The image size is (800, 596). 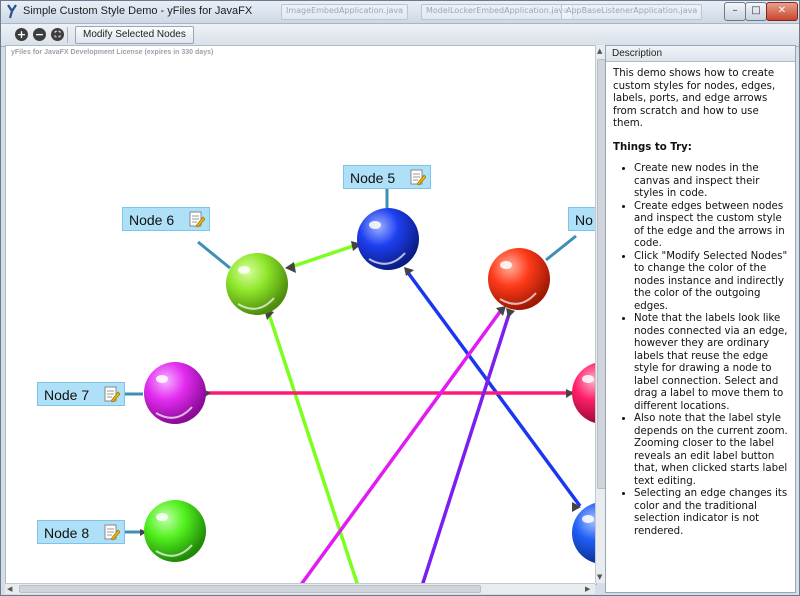 What do you see at coordinates (57, 34) in the screenshot?
I see `fit-content-icon: ⛶` at bounding box center [57, 34].